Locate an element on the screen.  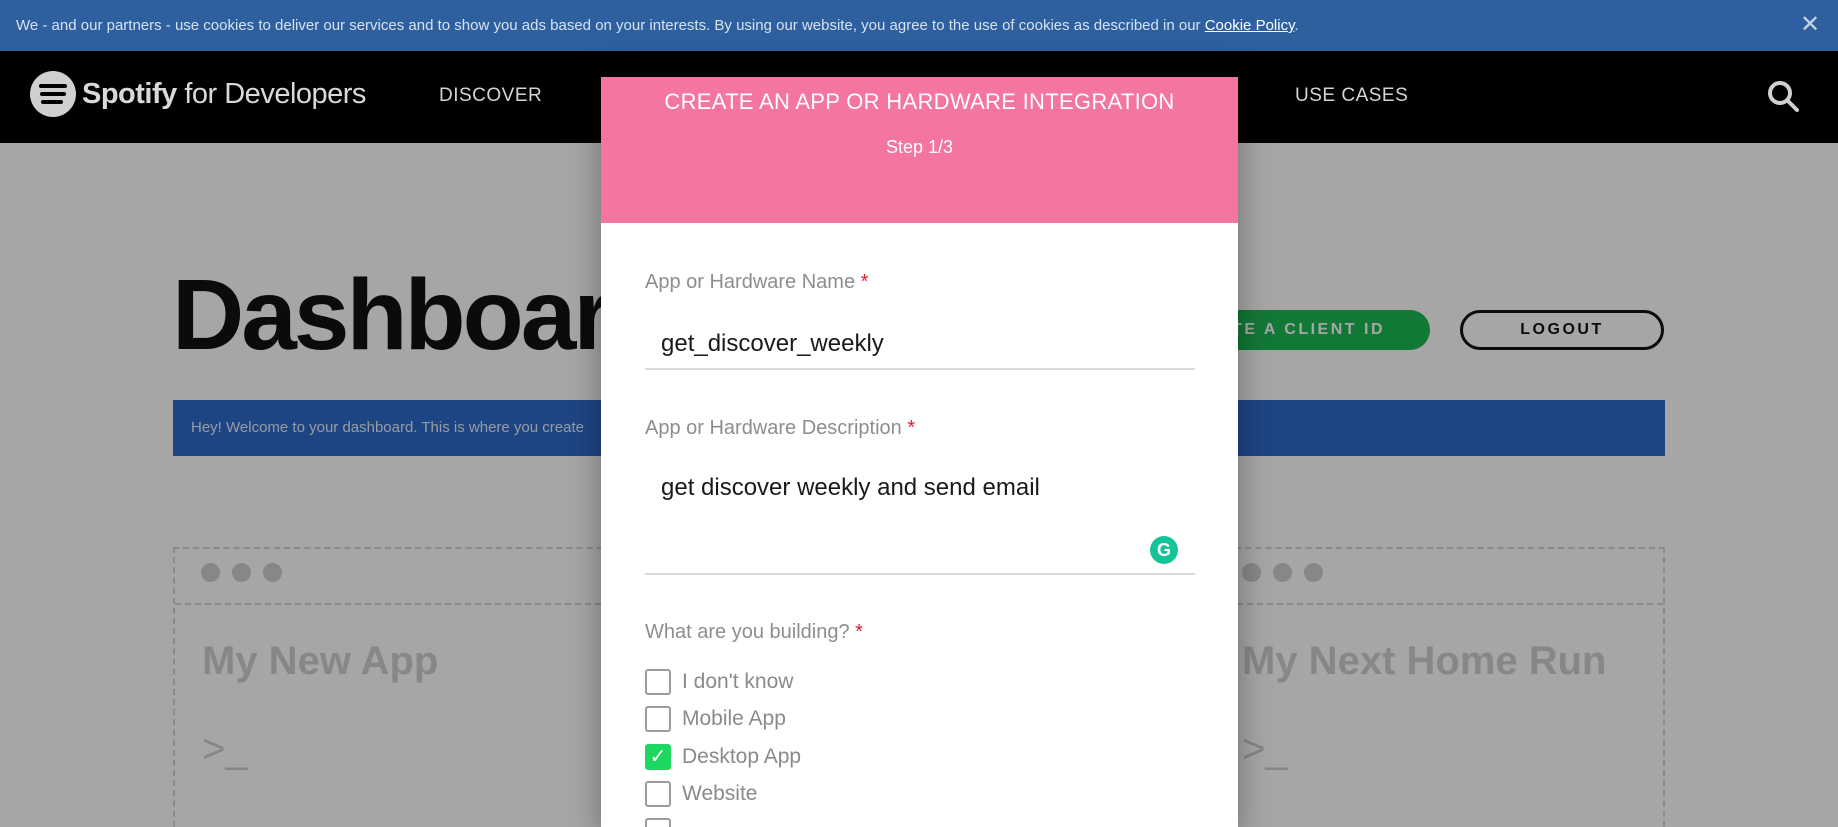
close-icon: ✕ is located at coordinates (1810, 25).